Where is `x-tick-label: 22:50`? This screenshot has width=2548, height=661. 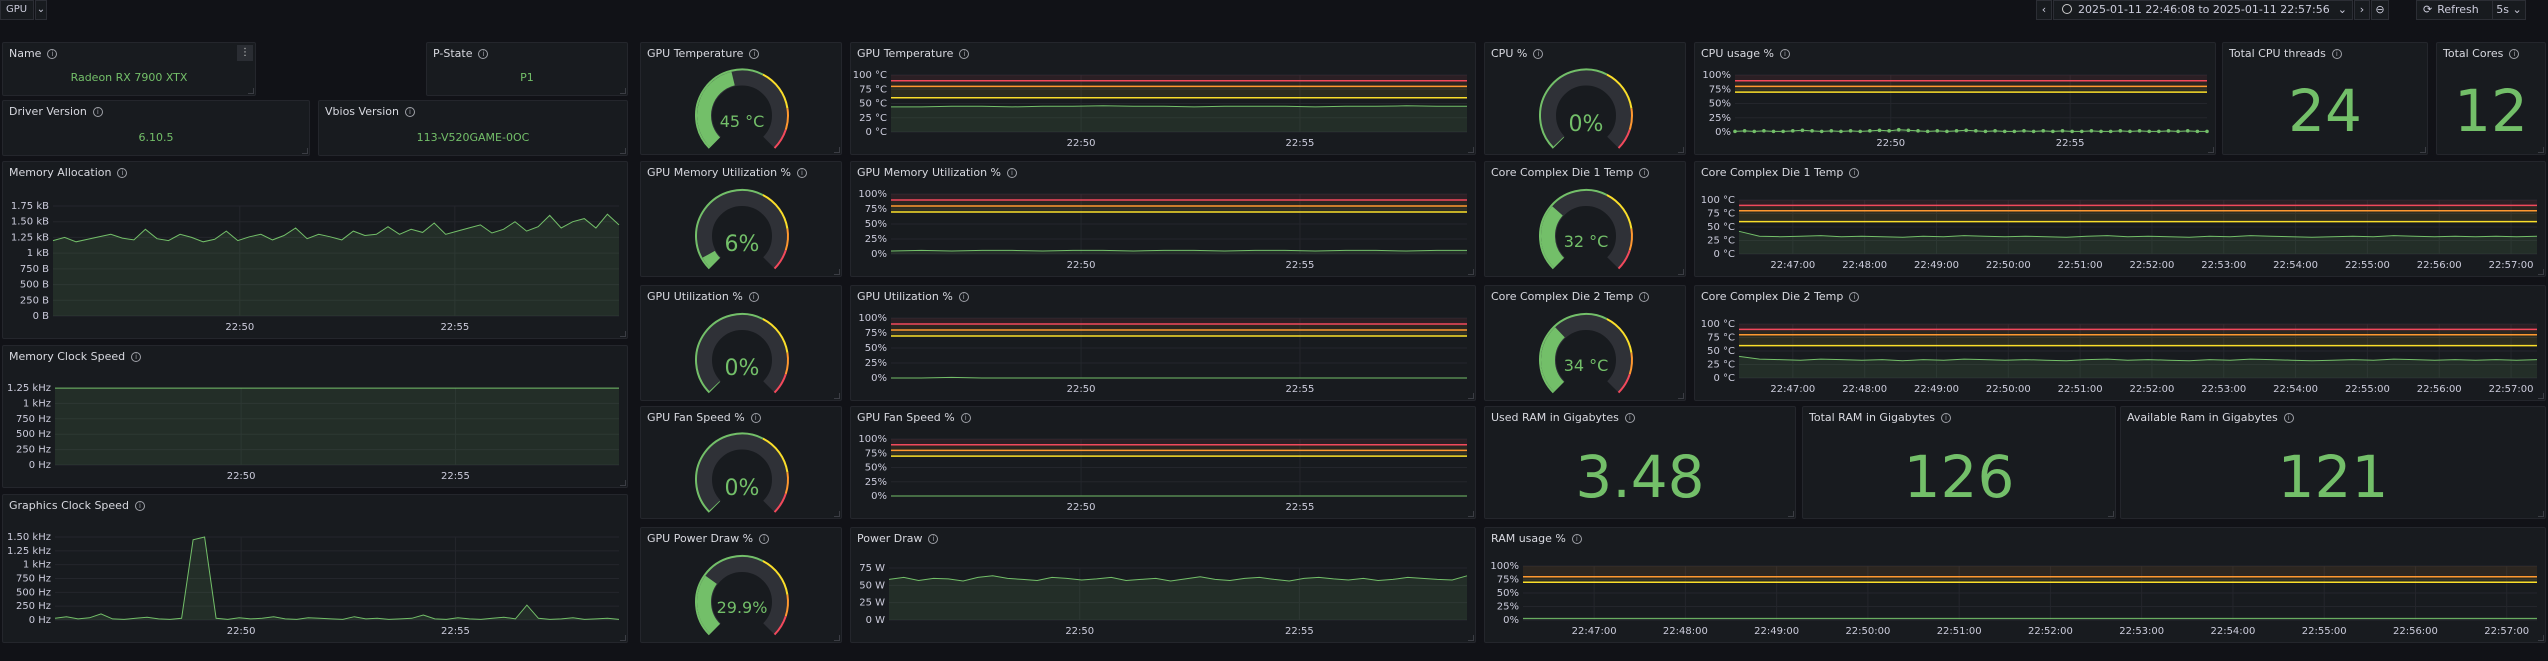 x-tick-label: 22:50 is located at coordinates (1890, 143).